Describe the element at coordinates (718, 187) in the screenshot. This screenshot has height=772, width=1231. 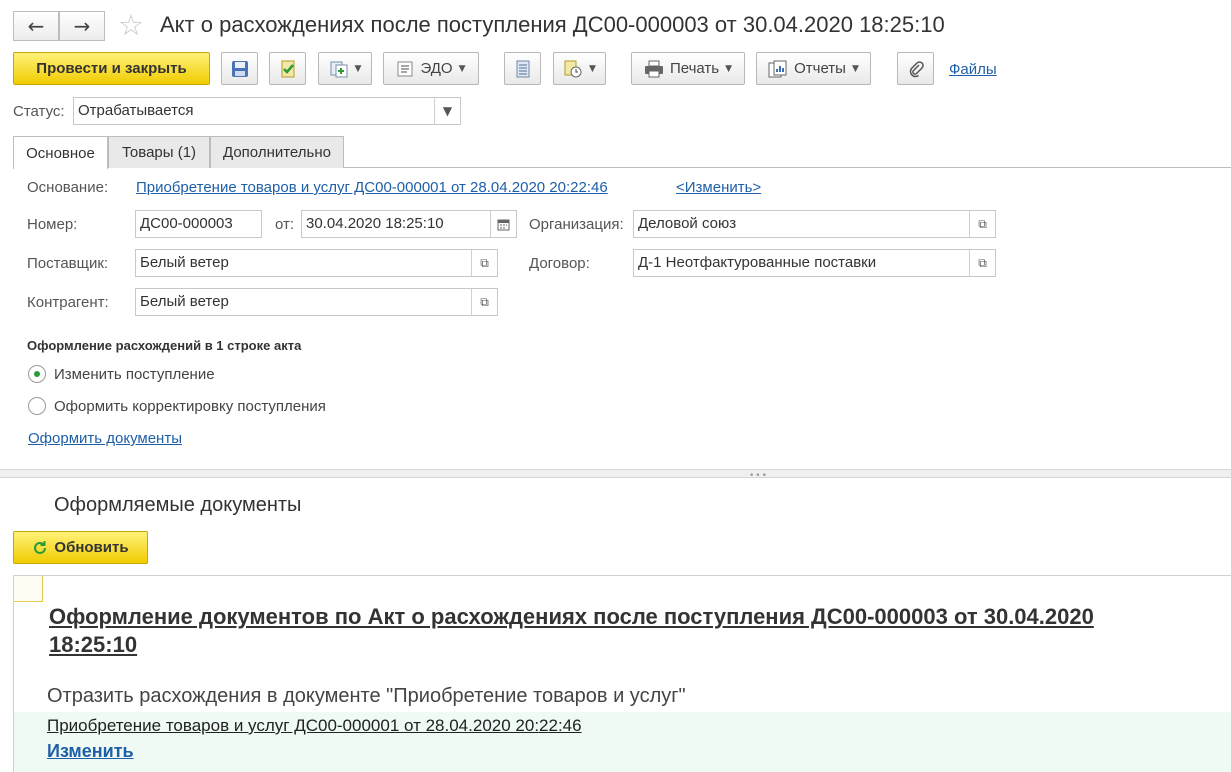
I see `change-basis-link: <Изменить>` at that location.